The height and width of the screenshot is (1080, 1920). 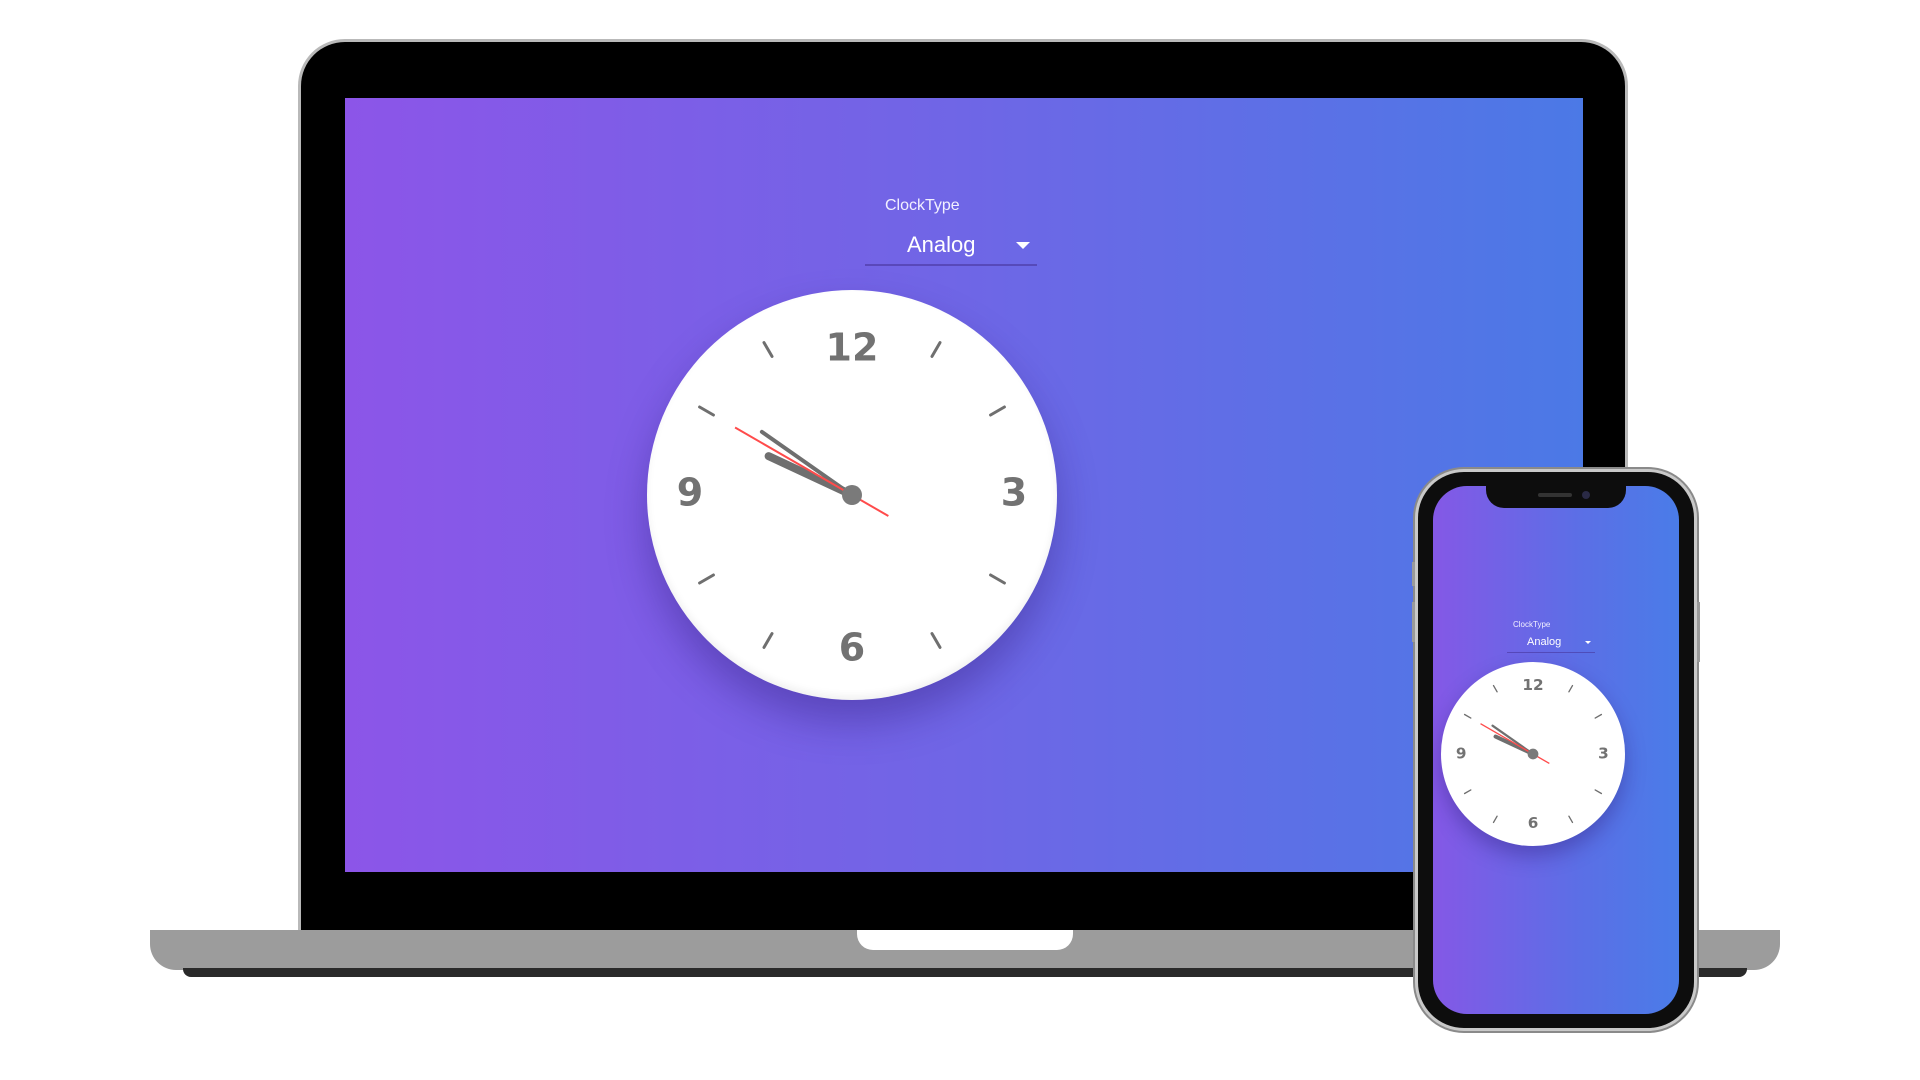 I want to click on clock-app-mobile: ClockType Analog 12 3 6 9, so click(x=1556, y=750).